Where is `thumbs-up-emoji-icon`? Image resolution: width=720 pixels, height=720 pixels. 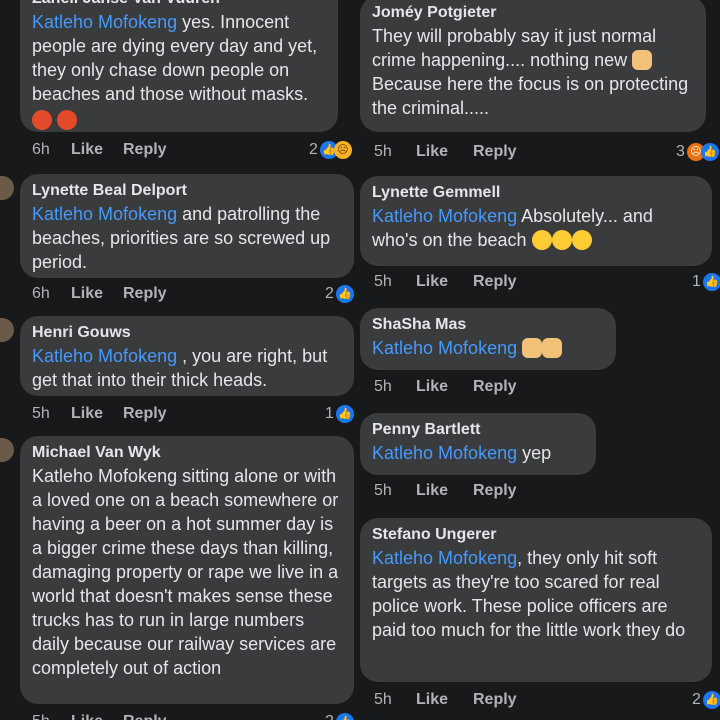
thumbs-up-emoji-icon is located at coordinates (552, 348).